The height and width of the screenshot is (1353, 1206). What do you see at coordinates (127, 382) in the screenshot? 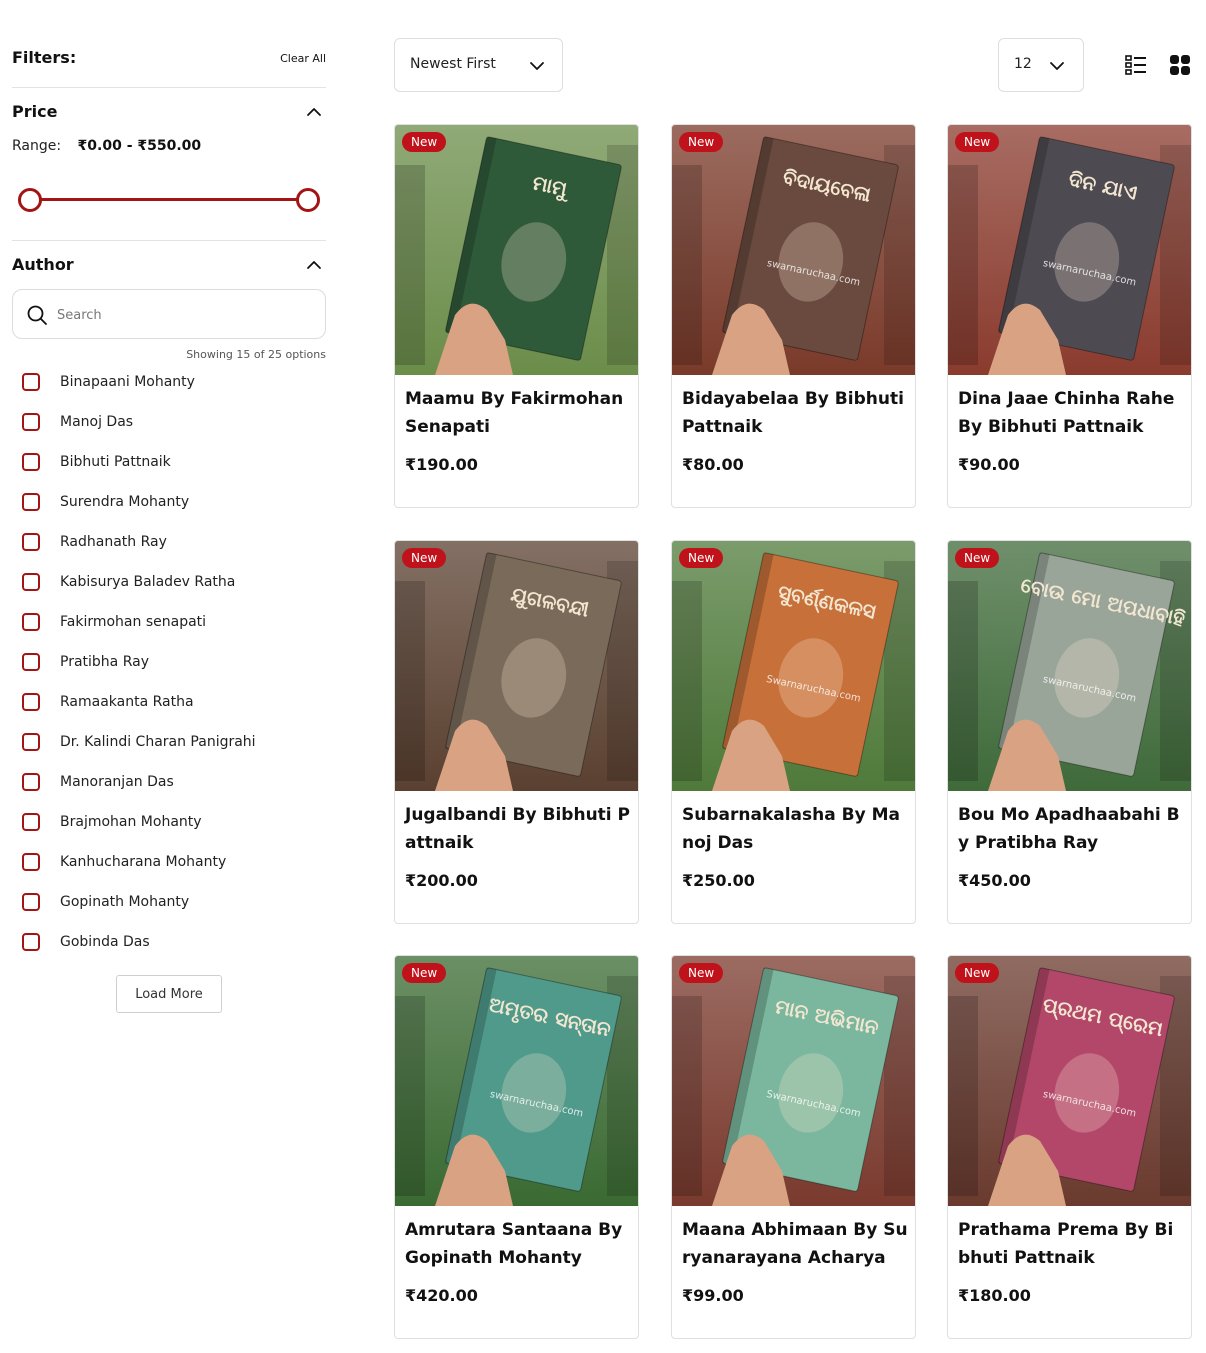
I see `author-option-label: Binapaani Mohanty` at bounding box center [127, 382].